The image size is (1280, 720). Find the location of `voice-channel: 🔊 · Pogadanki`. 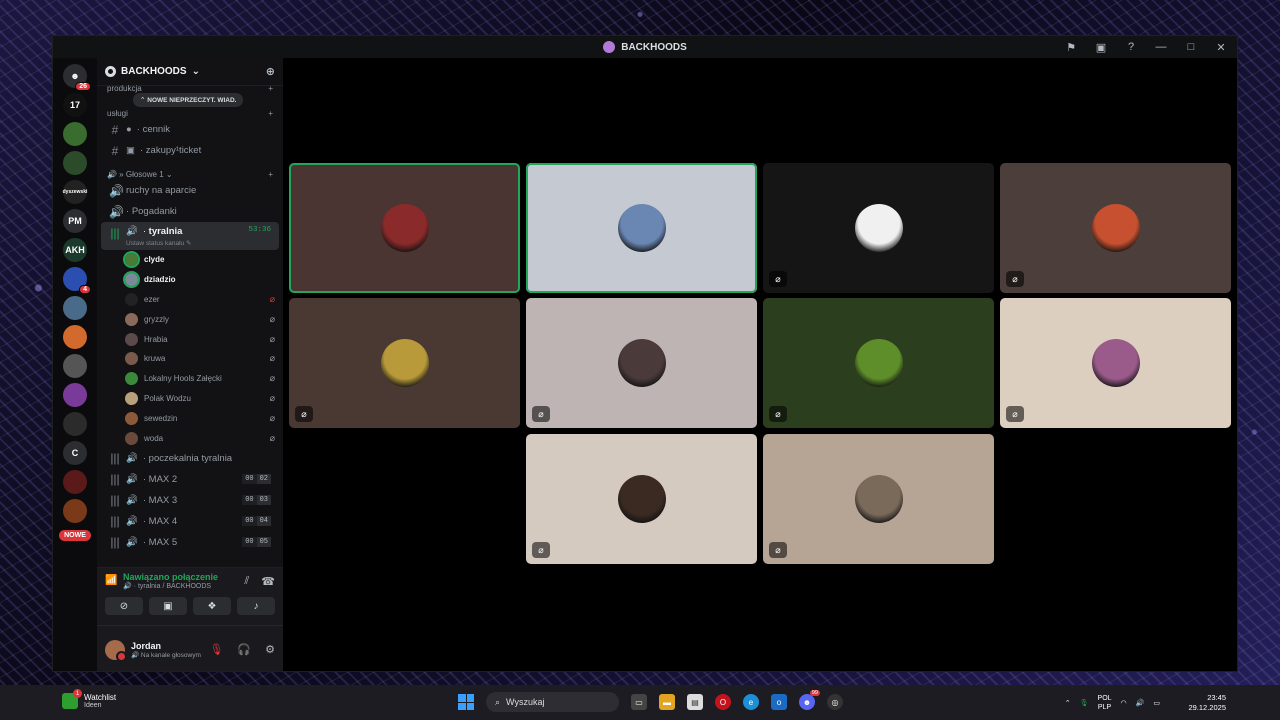

voice-channel: 🔊 · Pogadanki is located at coordinates (190, 211).